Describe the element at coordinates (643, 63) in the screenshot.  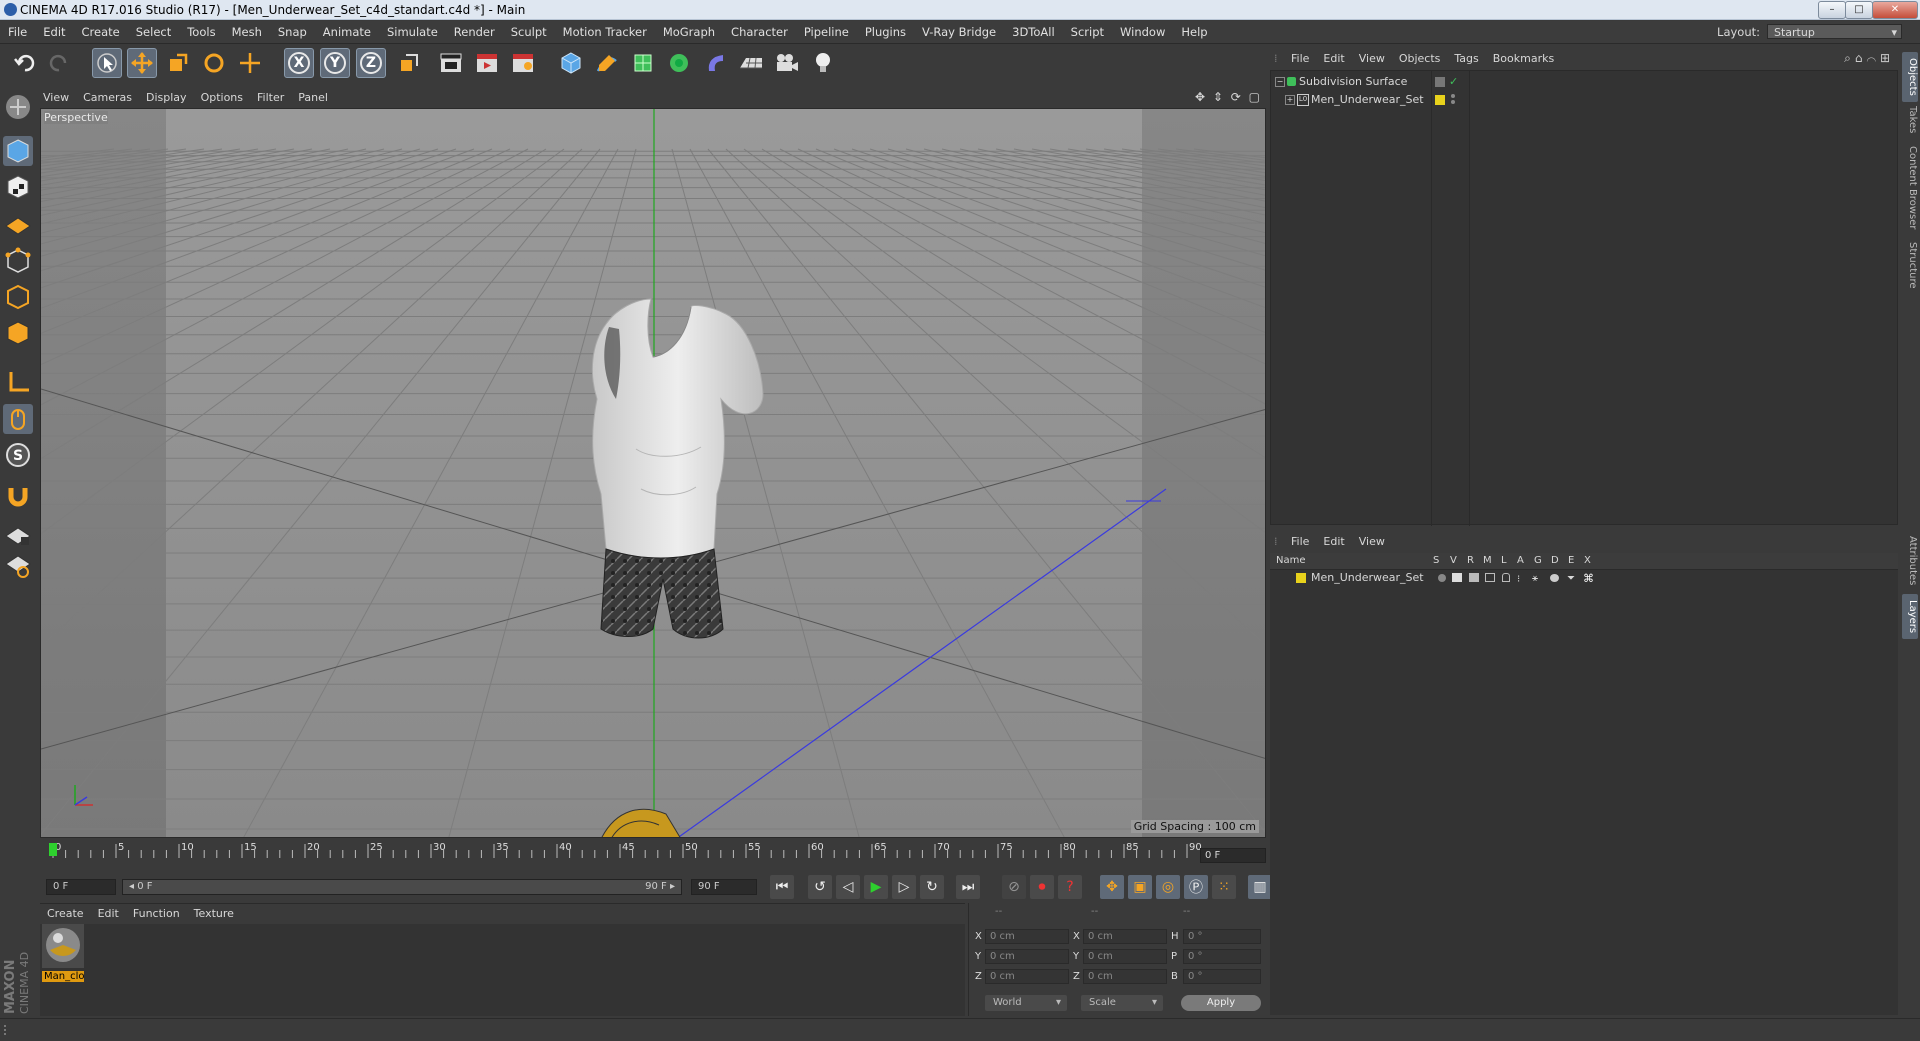
I see `subdivision-surface-button` at that location.